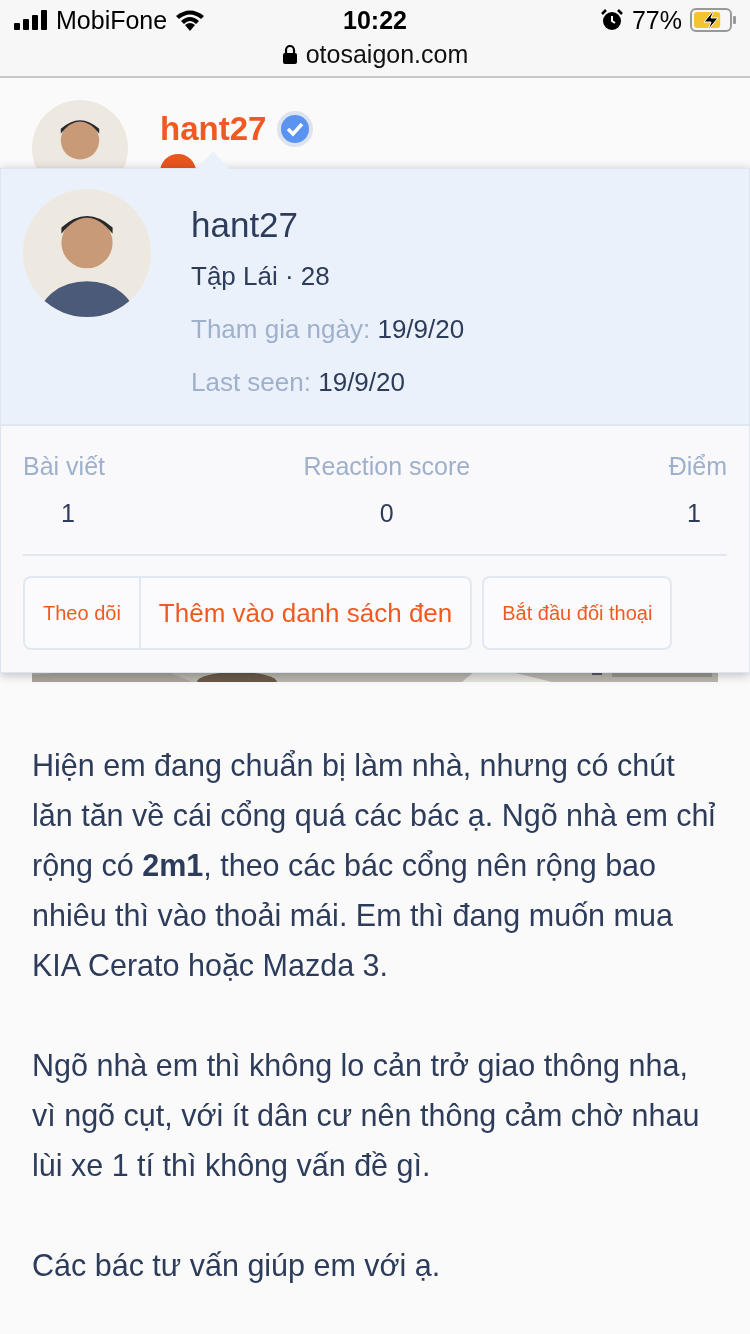 The height and width of the screenshot is (1334, 750). I want to click on user-rank: Tập Lái · 28, so click(261, 276).